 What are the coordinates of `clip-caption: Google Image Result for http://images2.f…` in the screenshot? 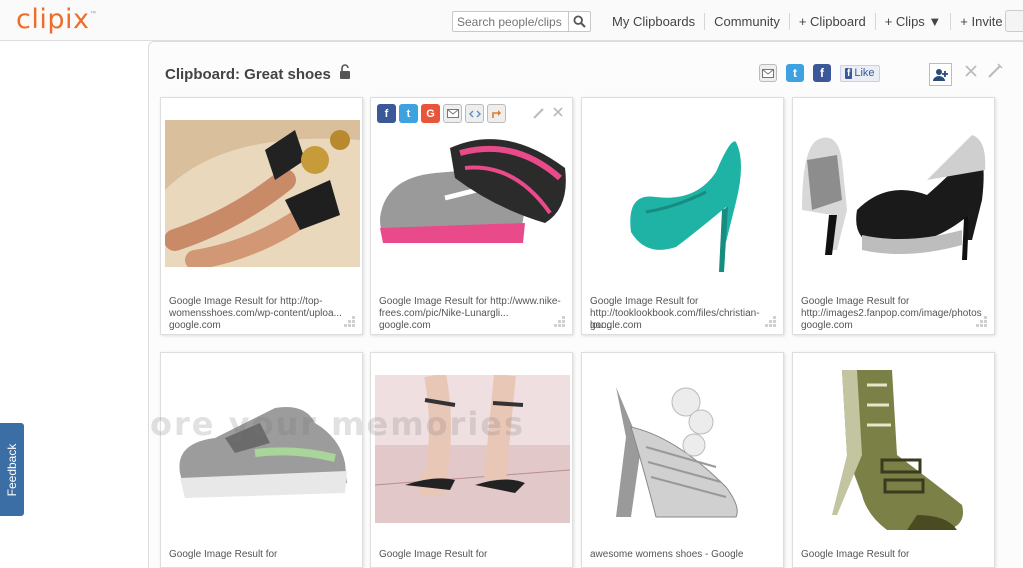 It's located at (895, 308).